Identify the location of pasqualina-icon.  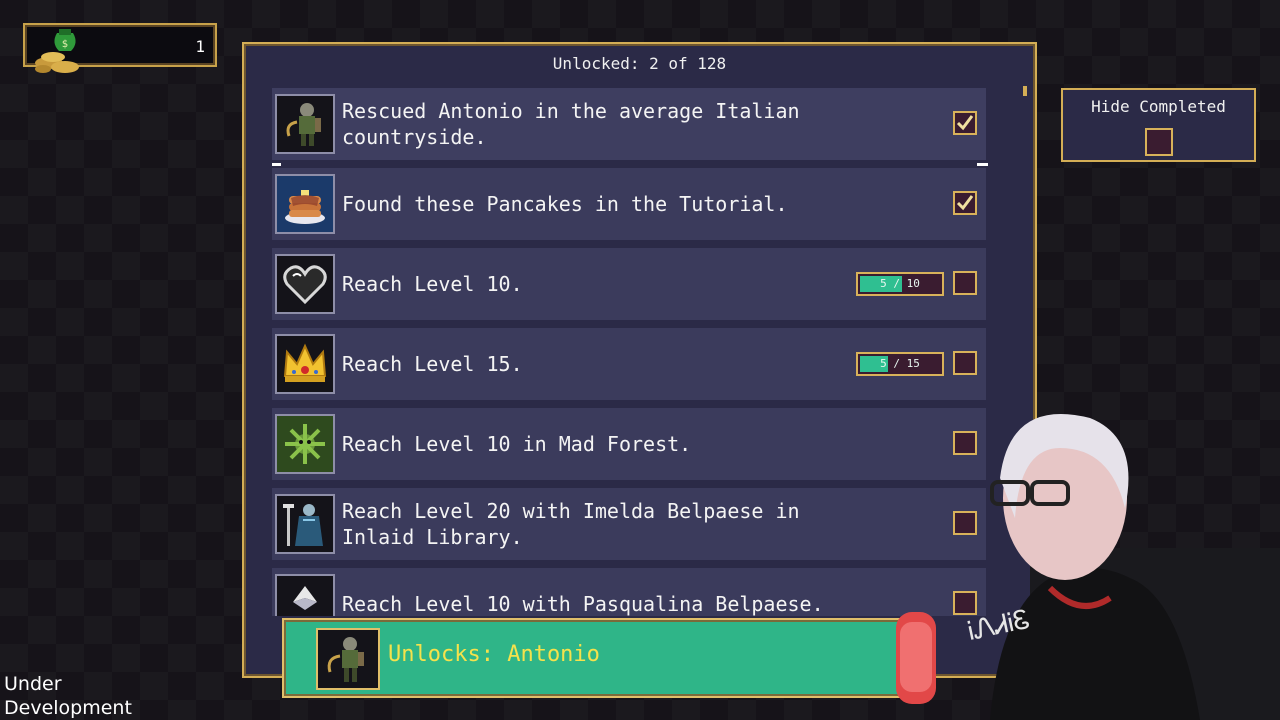
(305, 595).